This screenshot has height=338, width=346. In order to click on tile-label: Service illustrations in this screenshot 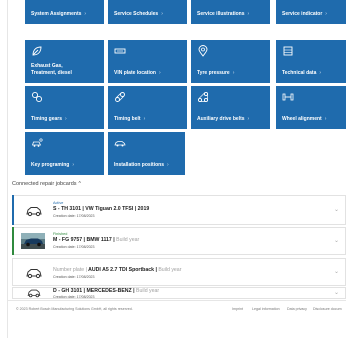, I will do `click(221, 14)`.